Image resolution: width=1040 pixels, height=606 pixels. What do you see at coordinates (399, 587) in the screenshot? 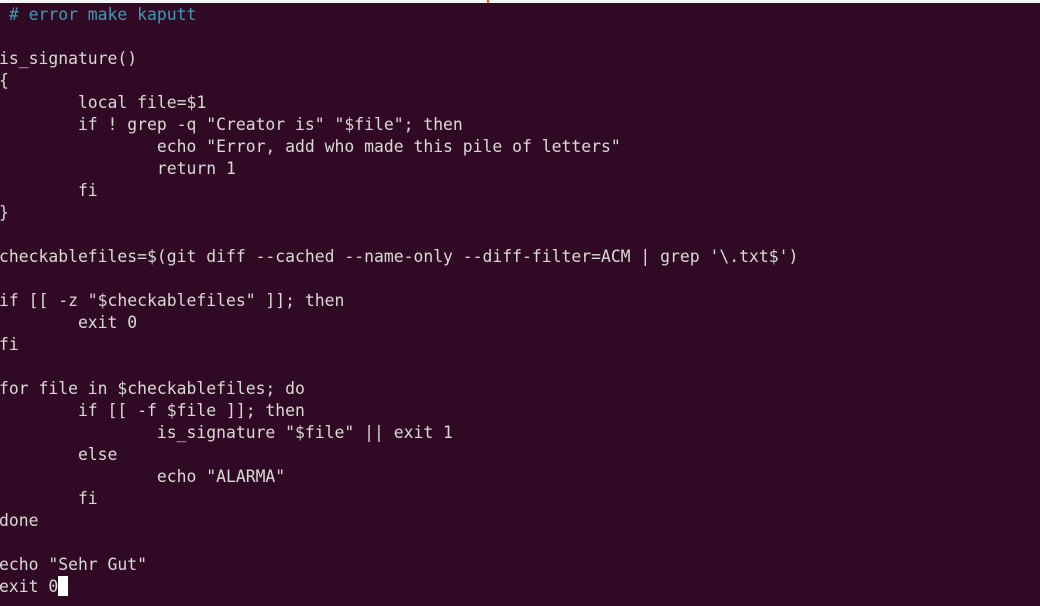
I see `code-line-last: exit 0` at bounding box center [399, 587].